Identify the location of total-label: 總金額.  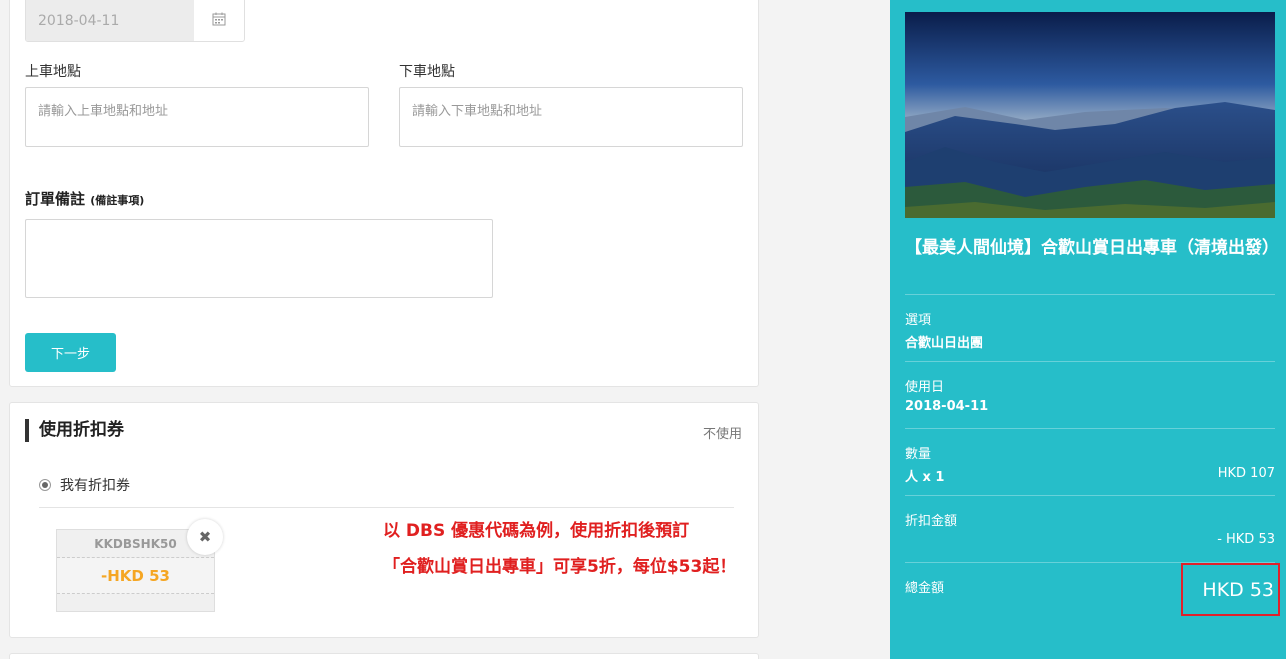
(925, 588).